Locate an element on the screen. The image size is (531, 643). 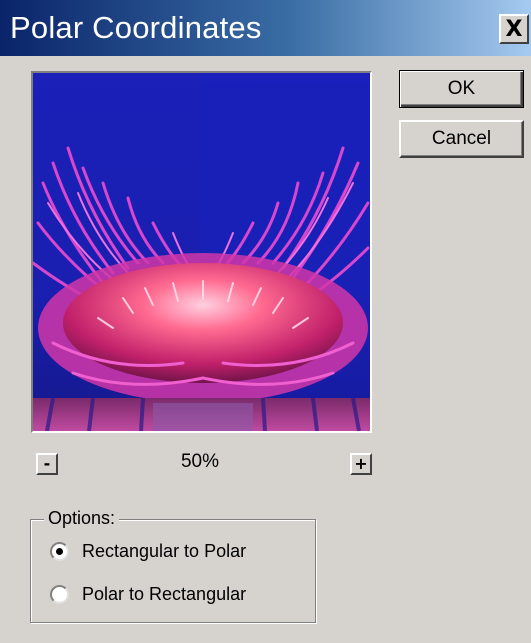
options-groupbox is located at coordinates (173, 571).